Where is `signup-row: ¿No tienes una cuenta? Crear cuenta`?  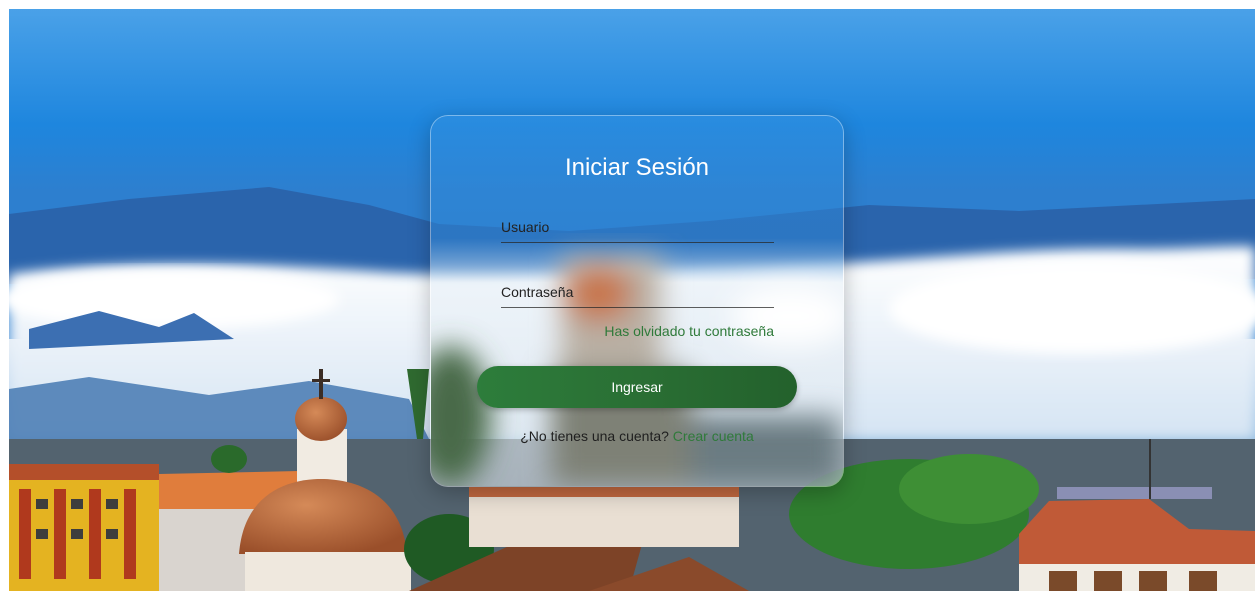 signup-row: ¿No tienes una cuenta? Crear cuenta is located at coordinates (637, 436).